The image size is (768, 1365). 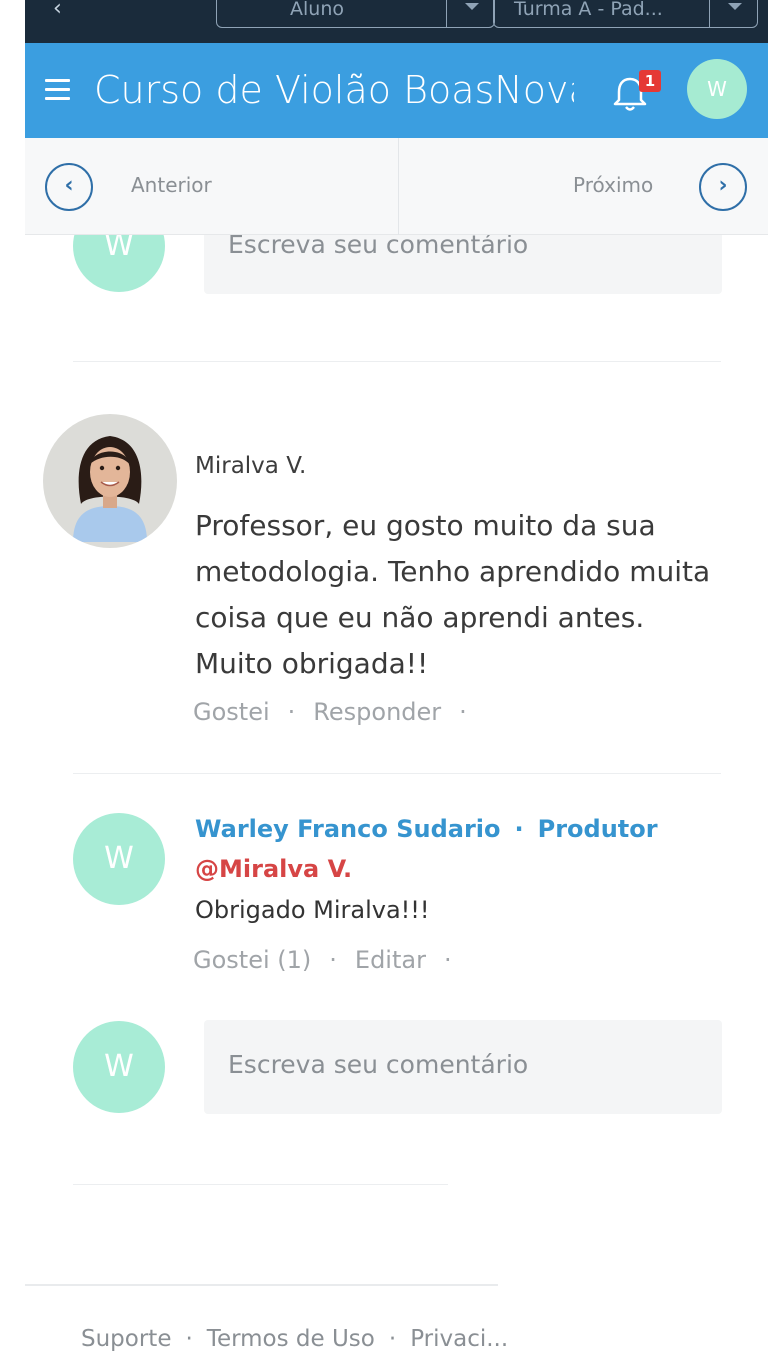 What do you see at coordinates (355, 14) in the screenshot?
I see `role-select: Aluno` at bounding box center [355, 14].